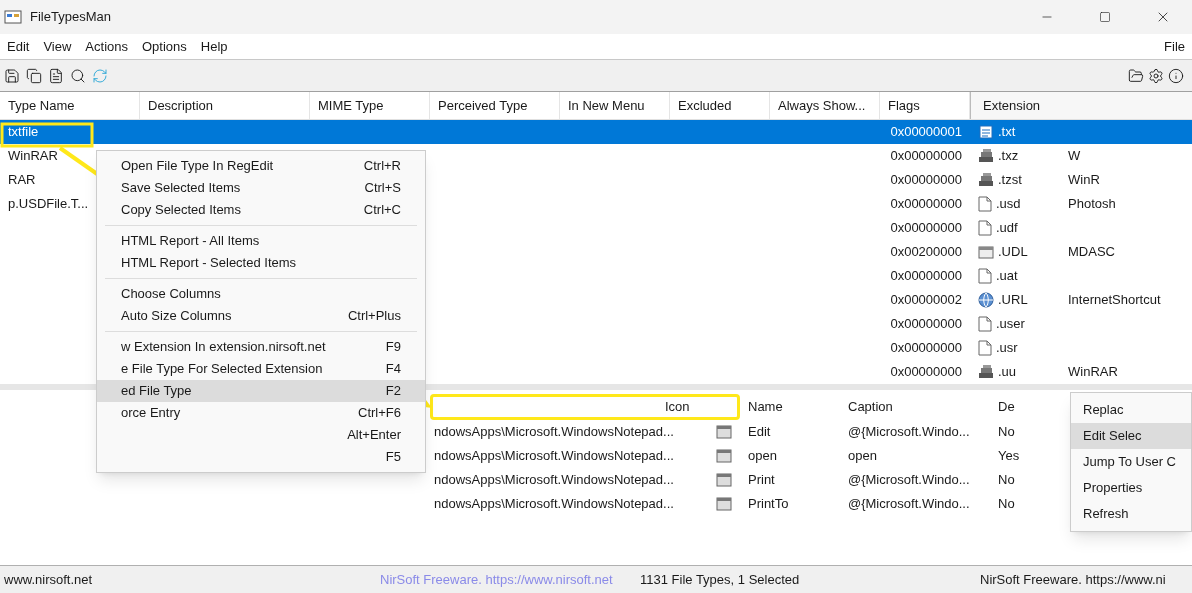 This screenshot has height=593, width=1192. What do you see at coordinates (1073, 579) in the screenshot?
I see `status-text: NirSoft Freeware. https://www.ni` at bounding box center [1073, 579].